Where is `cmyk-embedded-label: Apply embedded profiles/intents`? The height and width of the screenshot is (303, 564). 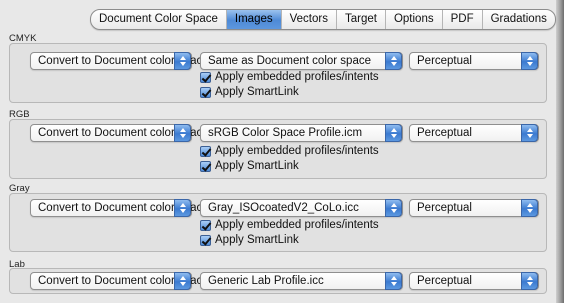 cmyk-embedded-label: Apply embedded profiles/intents is located at coordinates (297, 77).